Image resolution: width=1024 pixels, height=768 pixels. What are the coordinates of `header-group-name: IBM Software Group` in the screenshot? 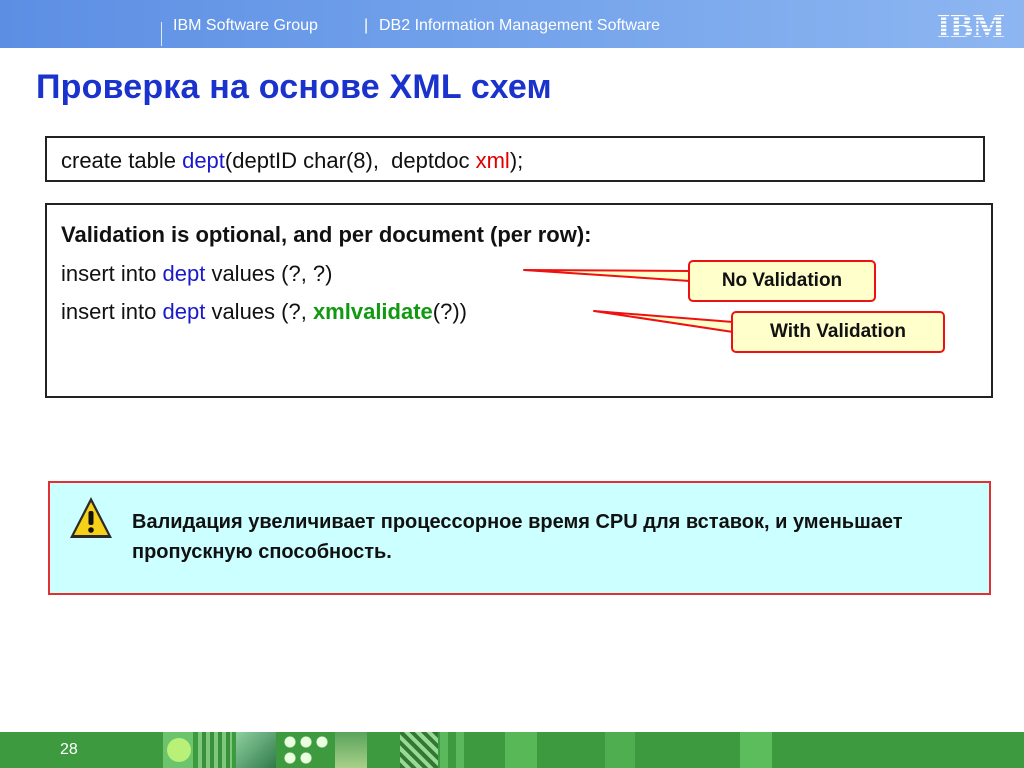 It's located at (245, 25).